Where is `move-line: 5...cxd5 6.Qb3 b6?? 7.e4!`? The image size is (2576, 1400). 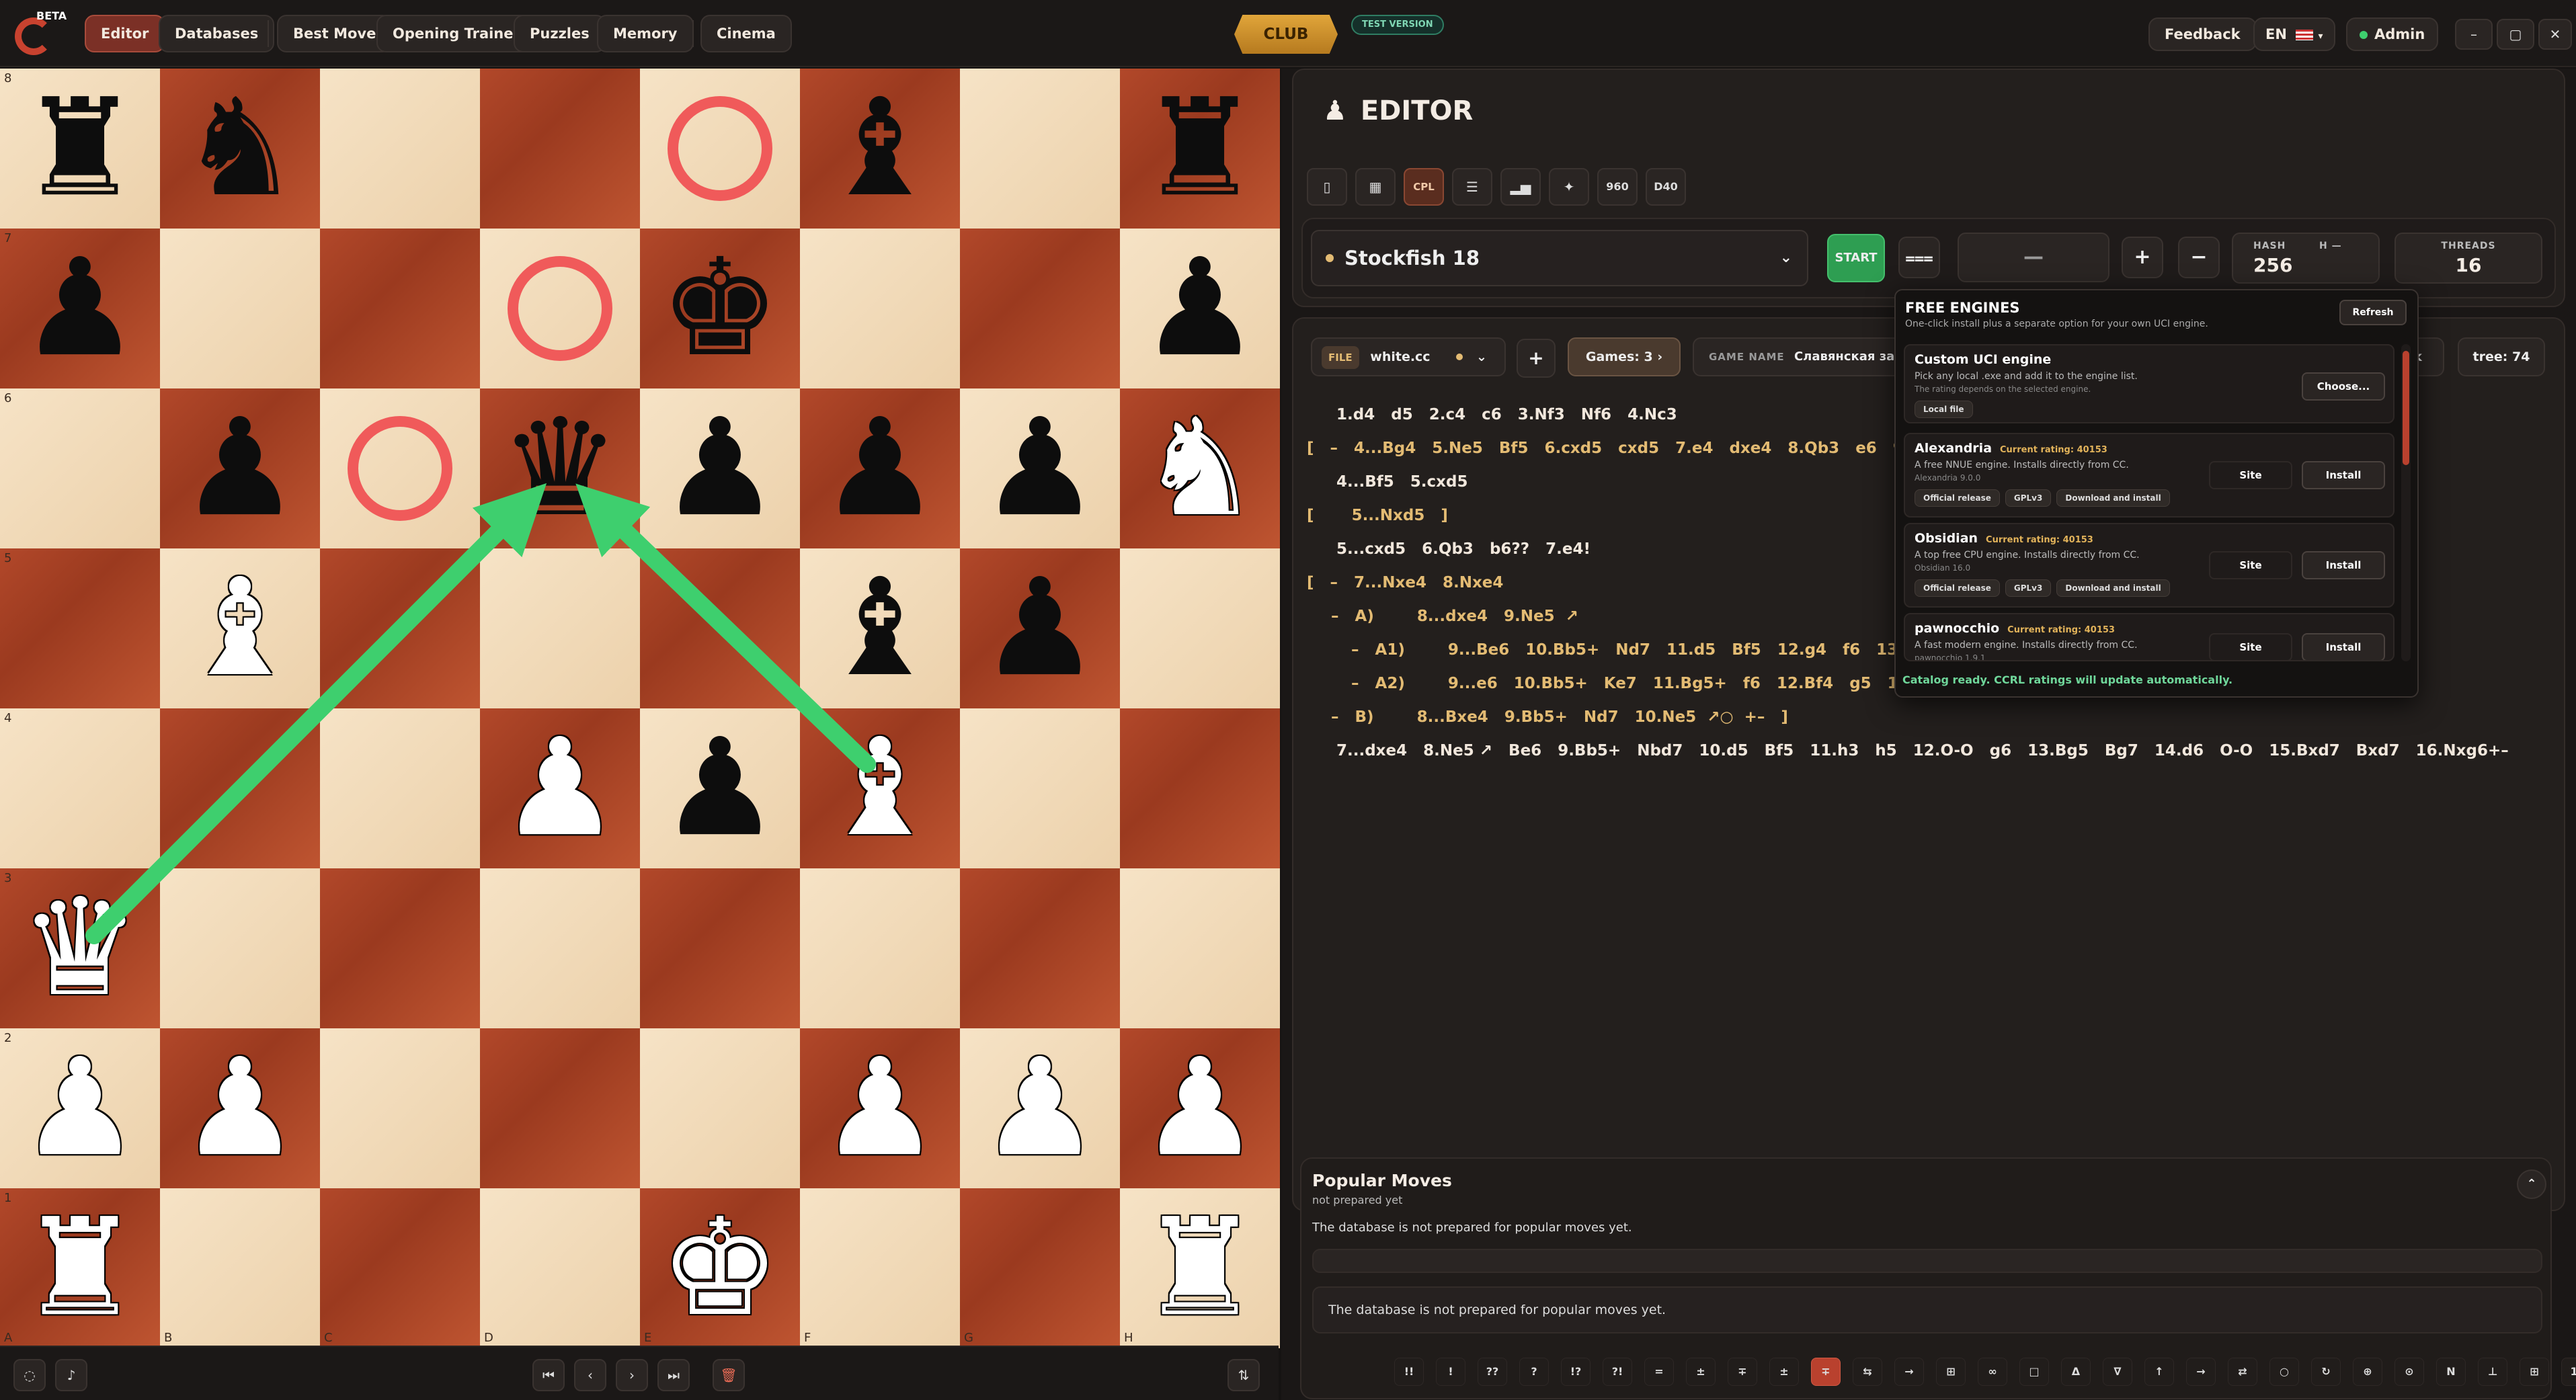 move-line: 5...cxd5 6.Qb3 b6?? 7.e4! is located at coordinates (1463, 549).